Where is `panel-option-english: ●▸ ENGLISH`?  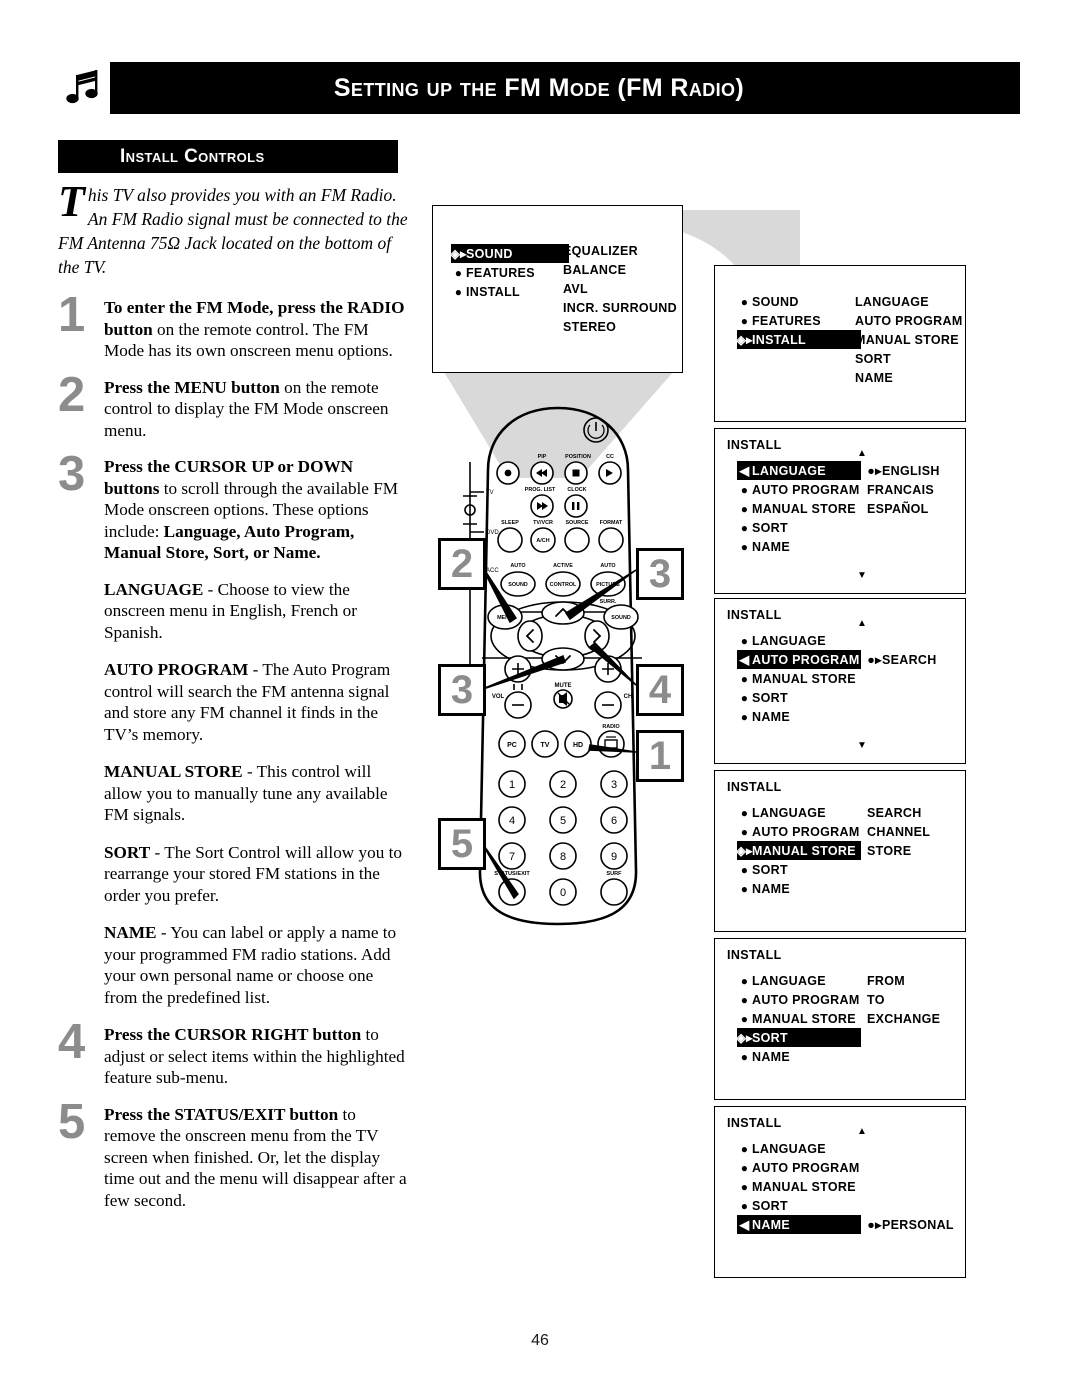
panel-option-english: ●▸ ENGLISH is located at coordinates (932, 470).